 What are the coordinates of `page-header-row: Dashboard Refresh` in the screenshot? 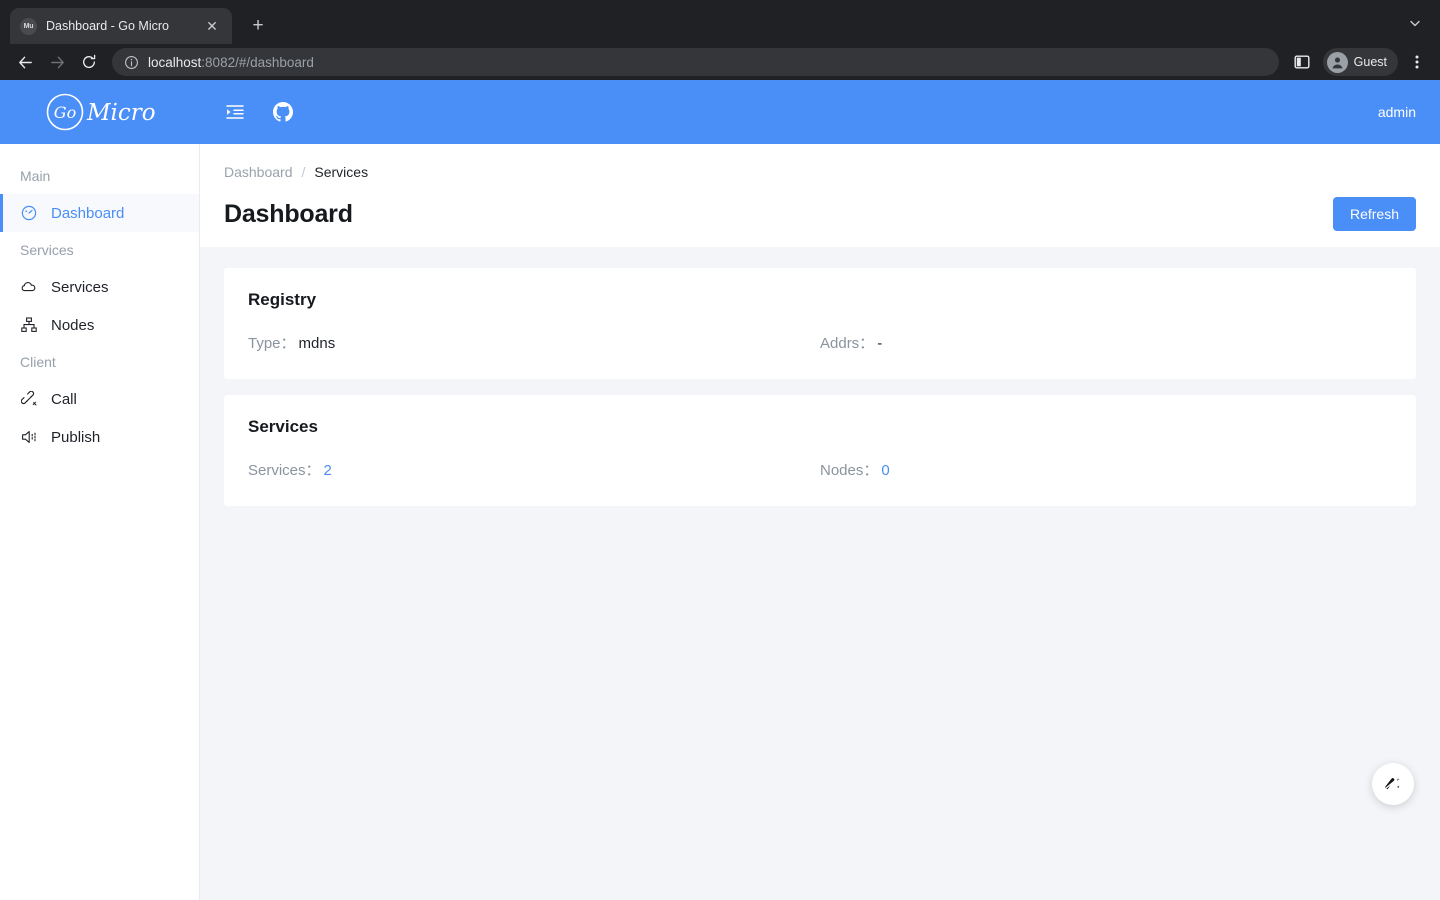 It's located at (820, 214).